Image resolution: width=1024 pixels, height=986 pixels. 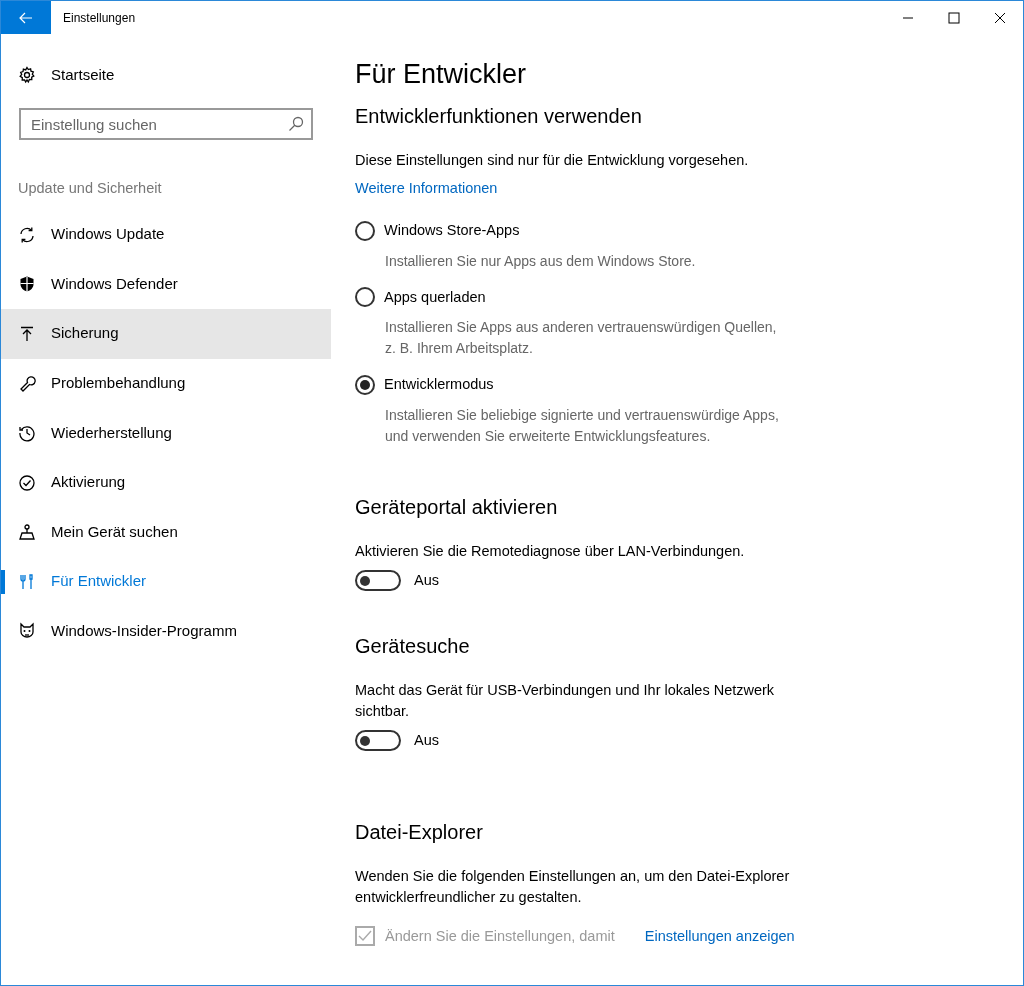 I want to click on checkbox-label: Ändern Sie die Einstellungen, damit, so click(x=500, y=936).